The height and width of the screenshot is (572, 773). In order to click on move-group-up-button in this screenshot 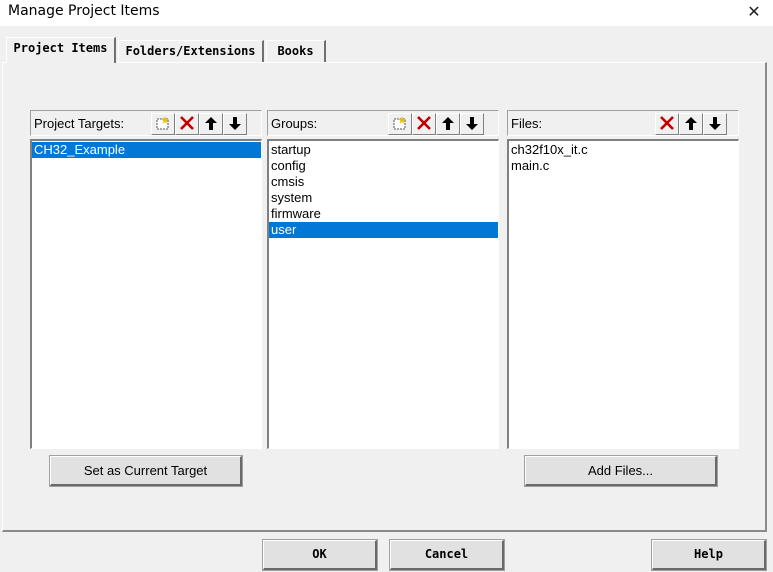, I will do `click(448, 124)`.